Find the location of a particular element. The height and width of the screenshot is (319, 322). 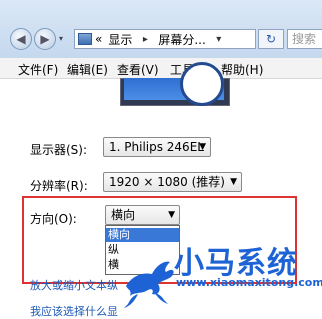

chevron-right-icon: ▸ is located at coordinates (145, 39).